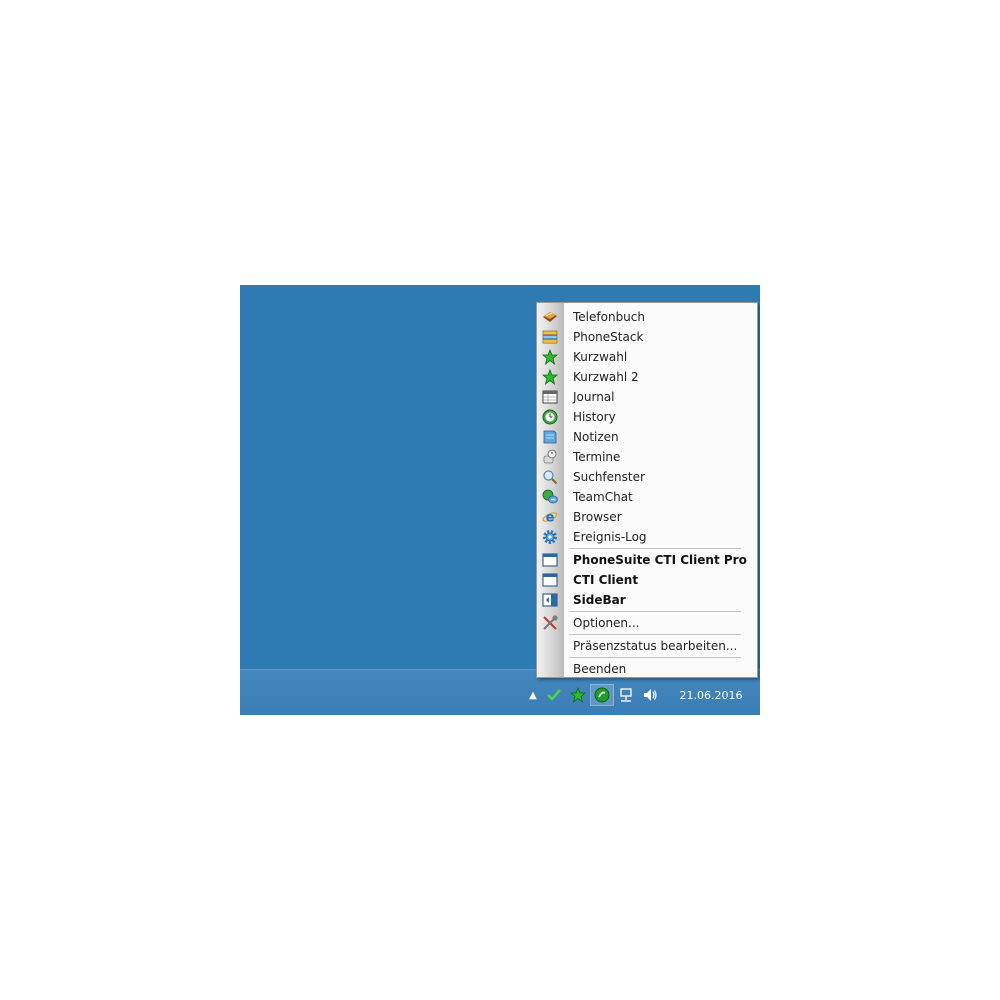 This screenshot has width=1000, height=1000. I want to click on menu-item-phonesuite-cti-client-pro: PhoneSuite CTI Client Pro, so click(647, 560).